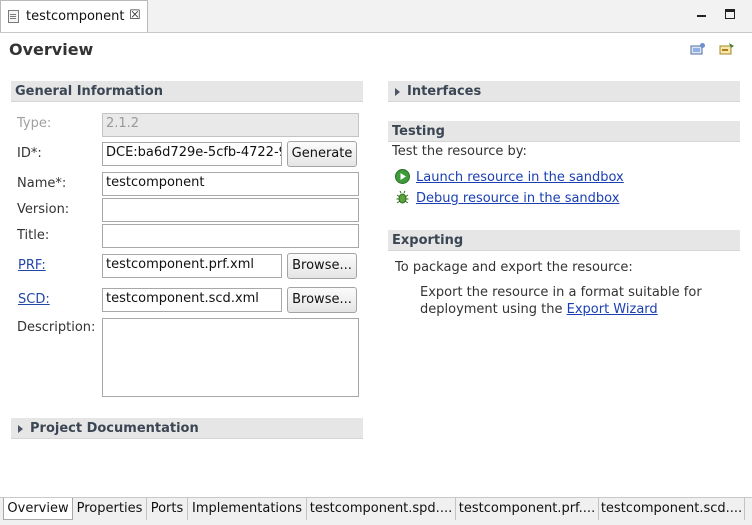  Describe the element at coordinates (192, 154) in the screenshot. I see `id-field: DCE:ba6d729e-5cfb-4722-9` at that location.